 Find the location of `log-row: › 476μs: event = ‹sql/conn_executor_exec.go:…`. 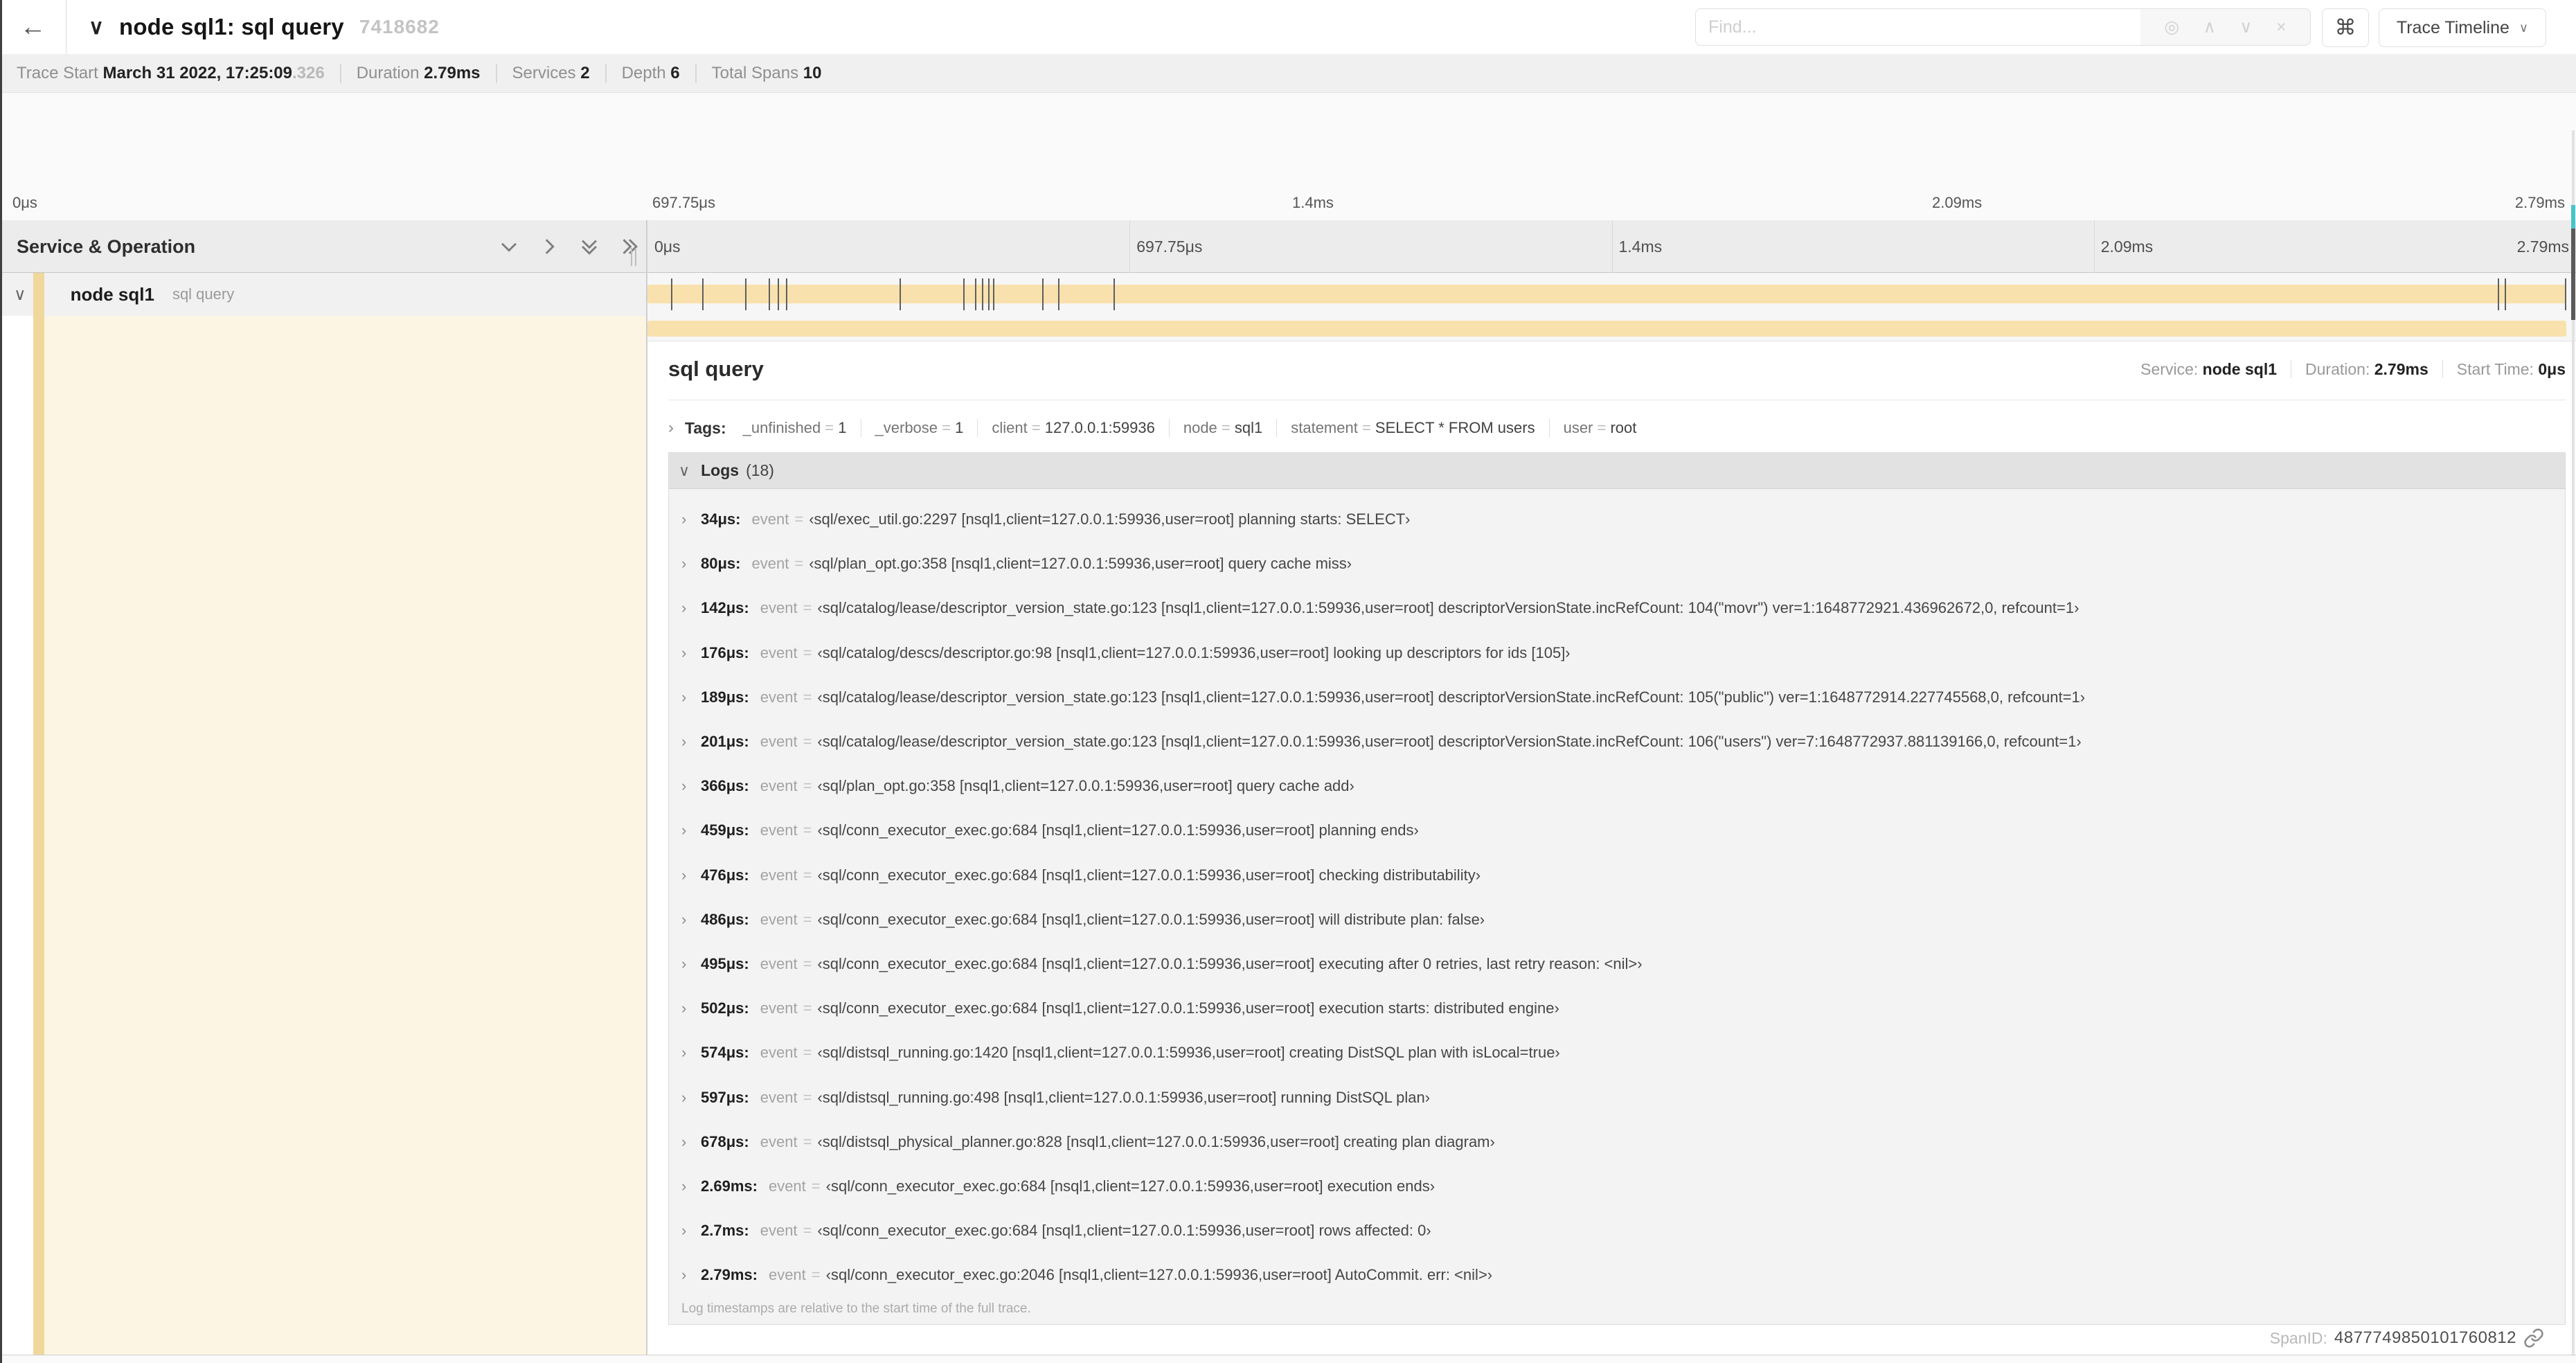

log-row: › 476μs: event = ‹sql/conn_executor_exec.go:… is located at coordinates (1617, 875).